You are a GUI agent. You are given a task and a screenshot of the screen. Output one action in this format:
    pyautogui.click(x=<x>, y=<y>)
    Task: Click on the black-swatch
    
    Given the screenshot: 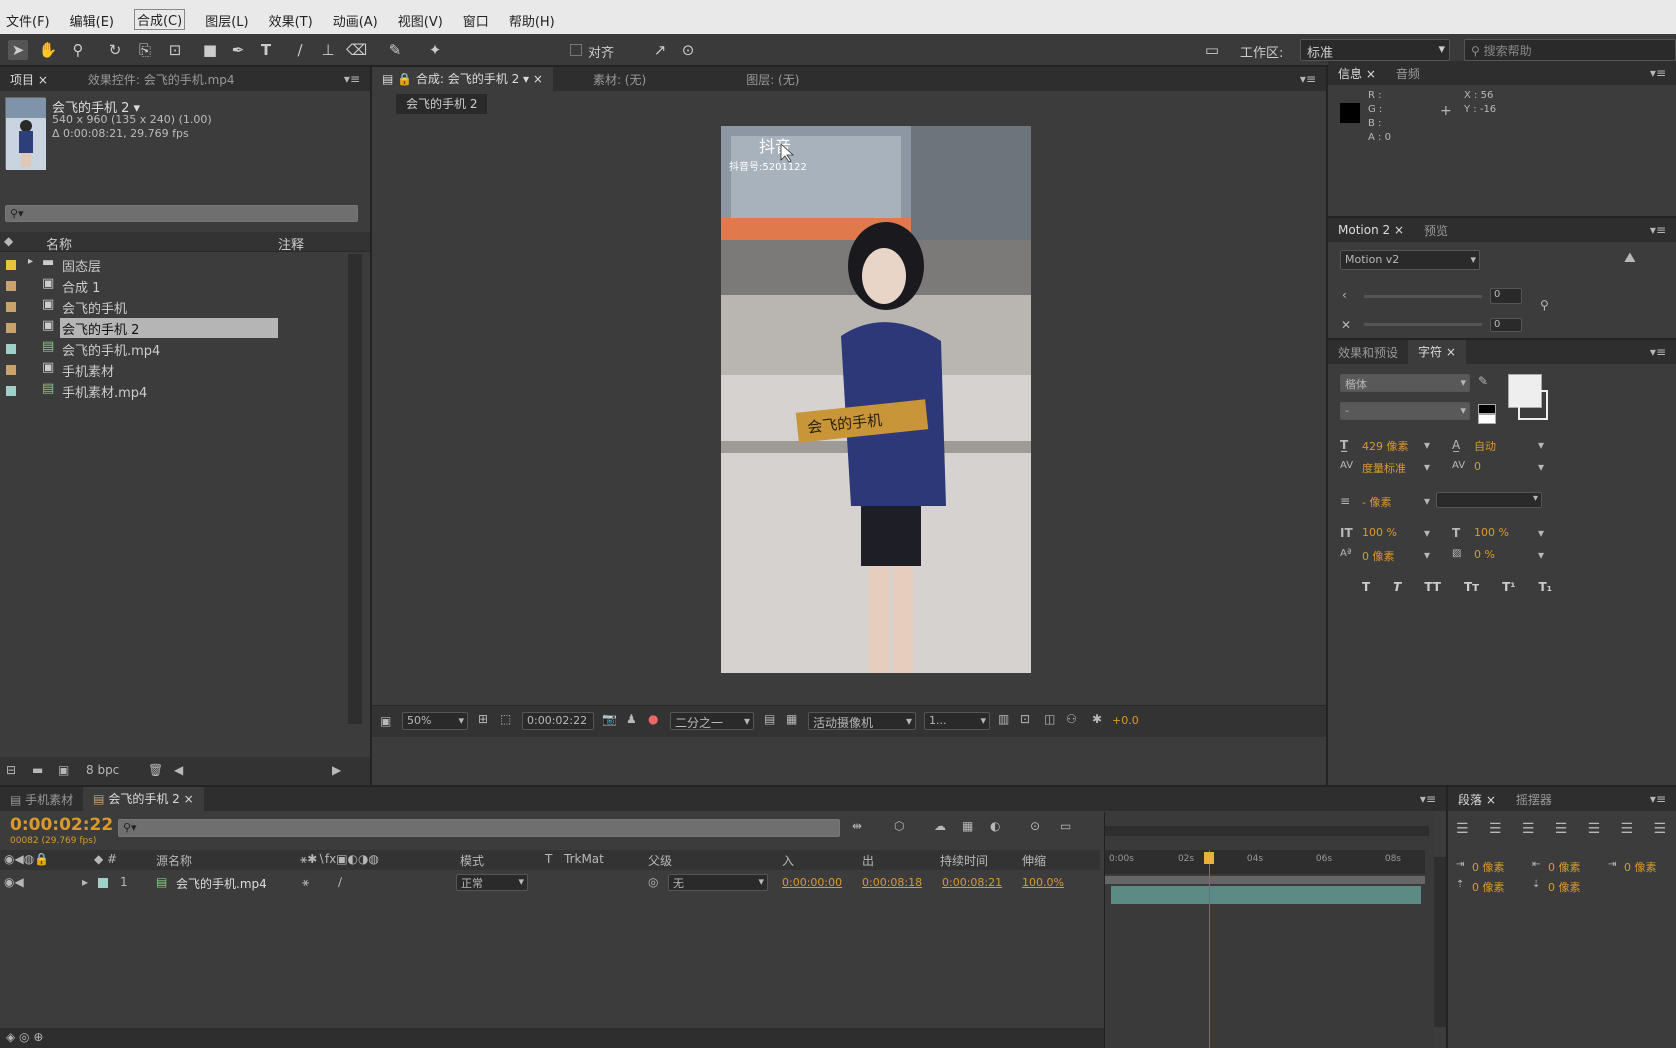 What is the action you would take?
    pyautogui.click(x=1487, y=409)
    